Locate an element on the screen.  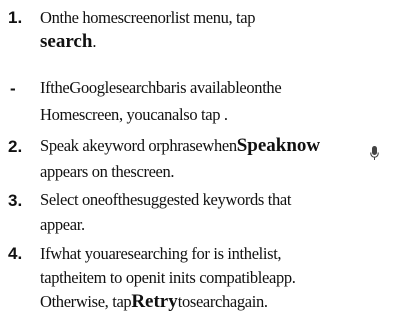
step-2-text-line-1: Speak akeyword orphrasewhenSpeaknow is located at coordinates (180, 146).